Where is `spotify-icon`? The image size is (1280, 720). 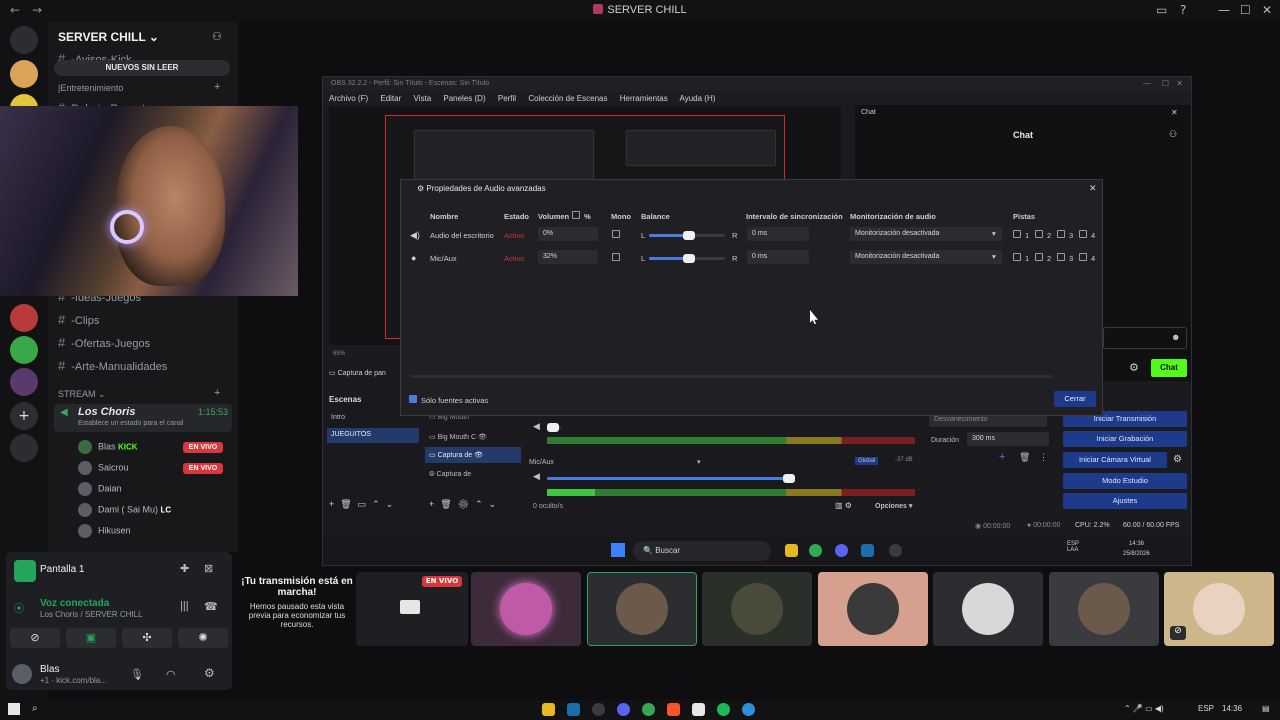 spotify-icon is located at coordinates (723, 709).